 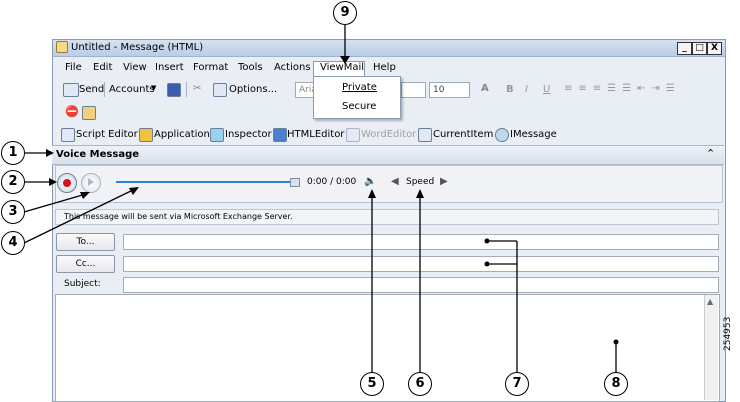 I want to click on accounts-dropdown-icon: ▼, so click(x=154, y=88).